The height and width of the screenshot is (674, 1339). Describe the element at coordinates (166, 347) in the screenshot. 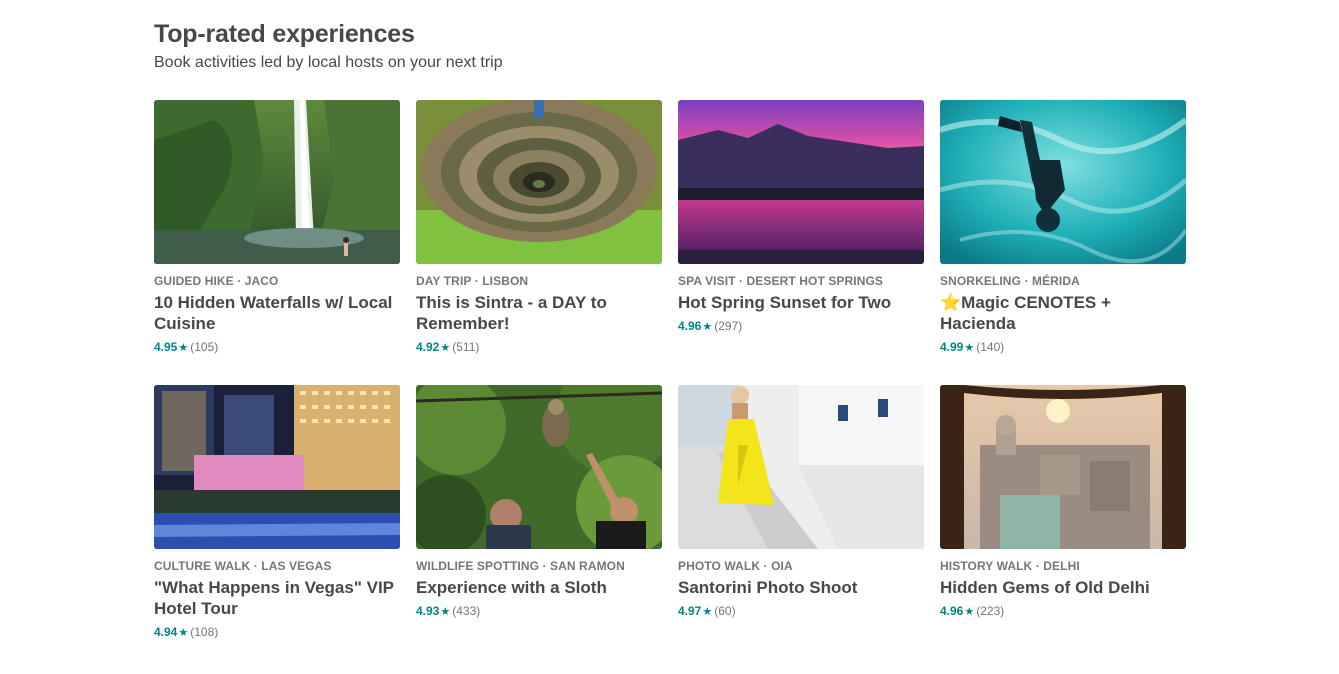

I see `rating-score: 4.95` at that location.